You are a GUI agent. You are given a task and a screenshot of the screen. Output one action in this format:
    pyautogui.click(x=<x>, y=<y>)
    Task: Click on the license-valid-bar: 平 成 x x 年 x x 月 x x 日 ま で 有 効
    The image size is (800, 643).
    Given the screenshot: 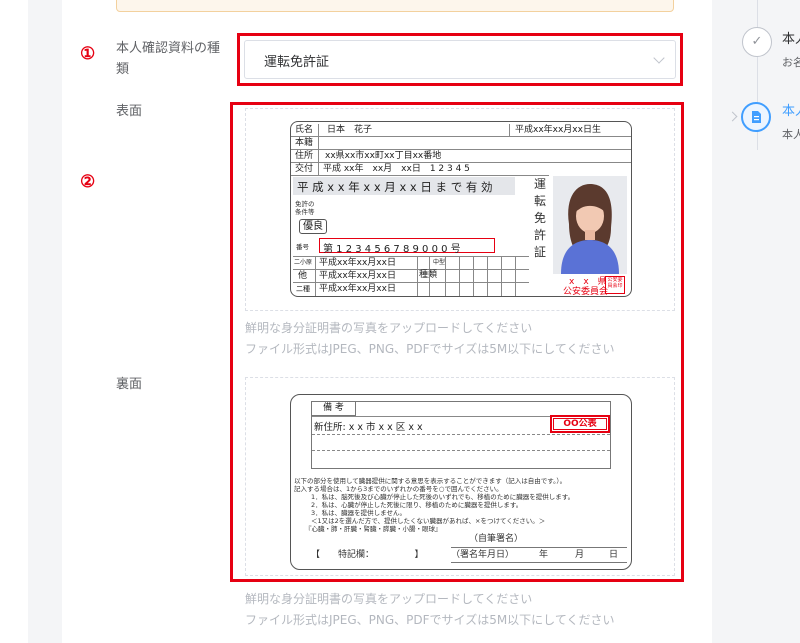 What is the action you would take?
    pyautogui.click(x=404, y=186)
    